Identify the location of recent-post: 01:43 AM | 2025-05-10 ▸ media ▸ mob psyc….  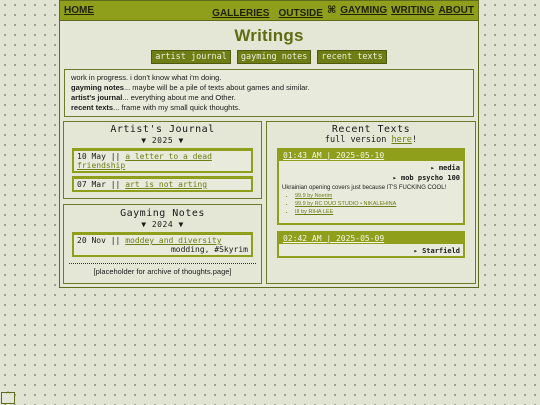
(371, 186).